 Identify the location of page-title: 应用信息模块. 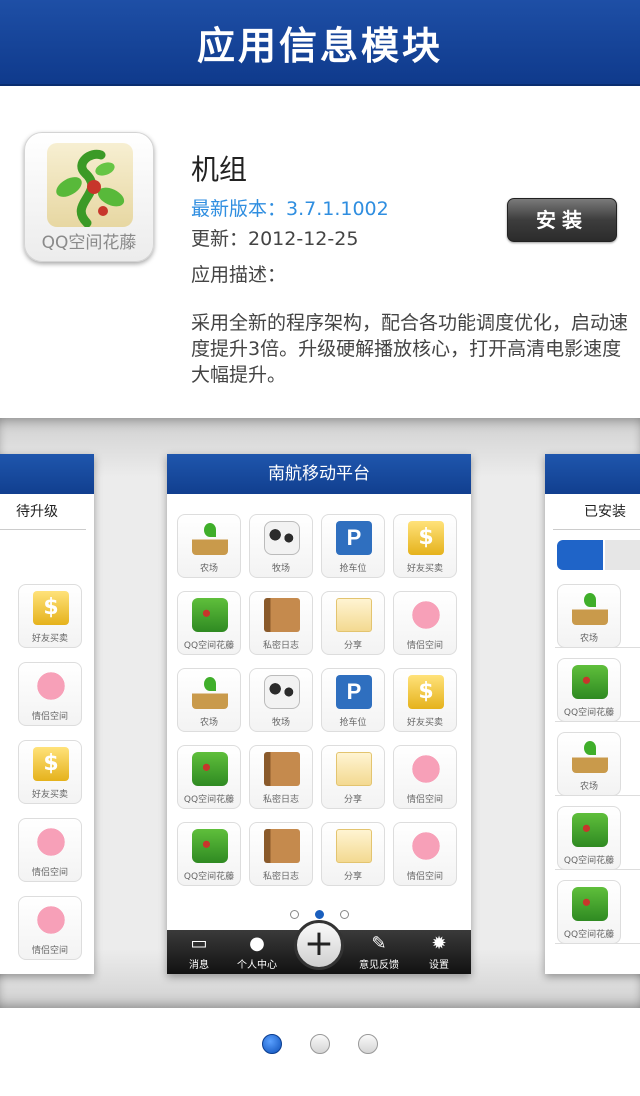
(319, 45).